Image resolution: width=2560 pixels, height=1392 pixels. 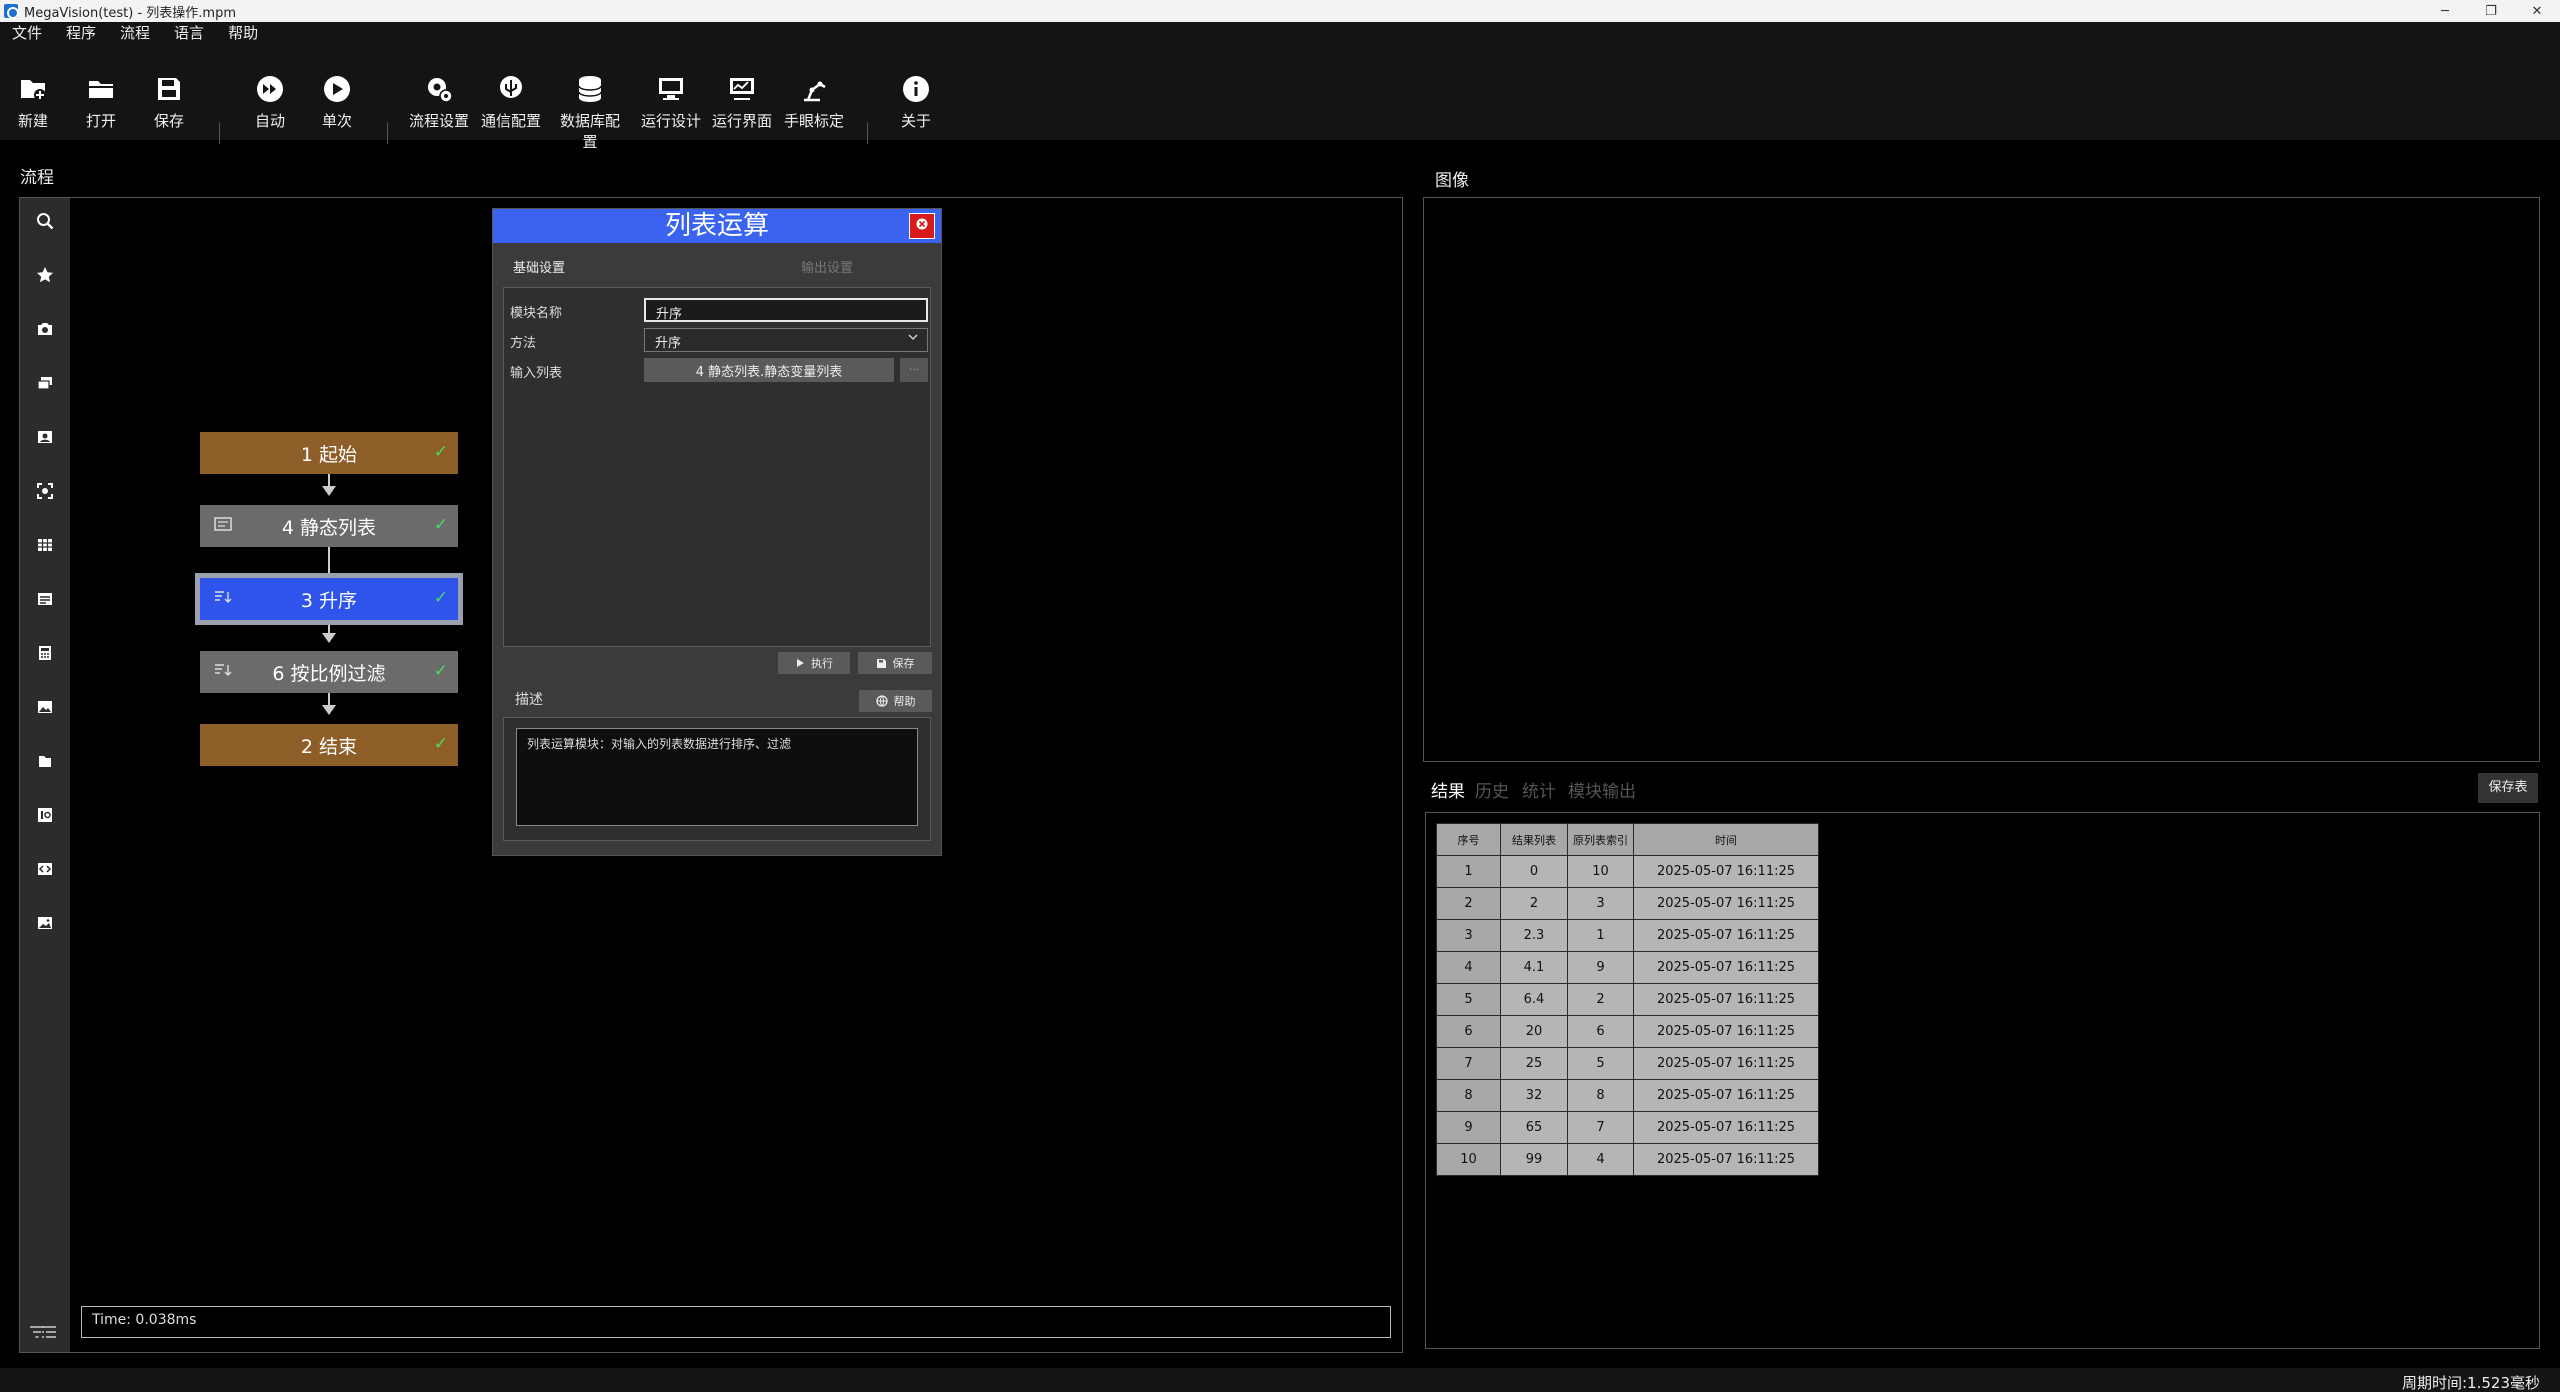 What do you see at coordinates (45, 221) in the screenshot?
I see `search-icon` at bounding box center [45, 221].